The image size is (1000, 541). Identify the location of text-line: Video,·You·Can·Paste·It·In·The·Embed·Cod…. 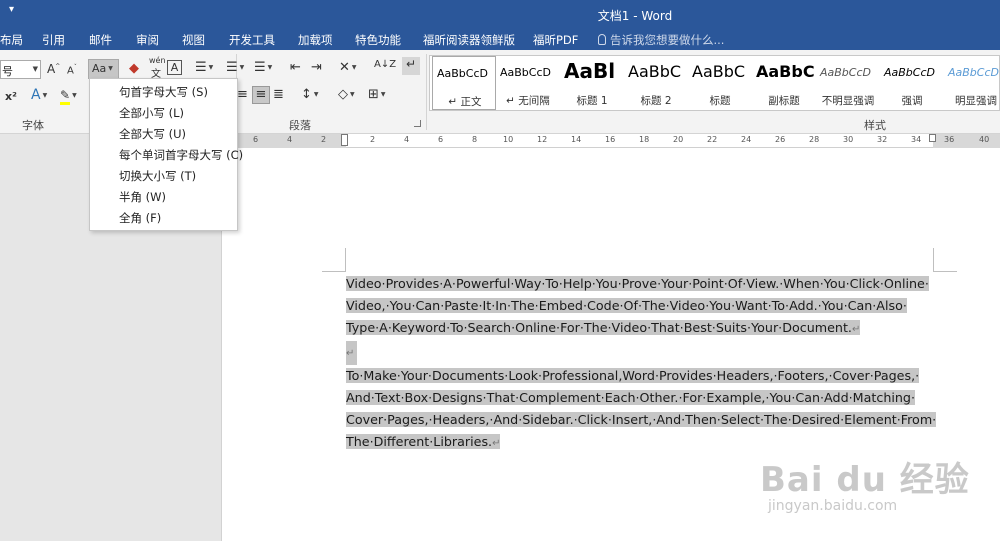
(626, 305).